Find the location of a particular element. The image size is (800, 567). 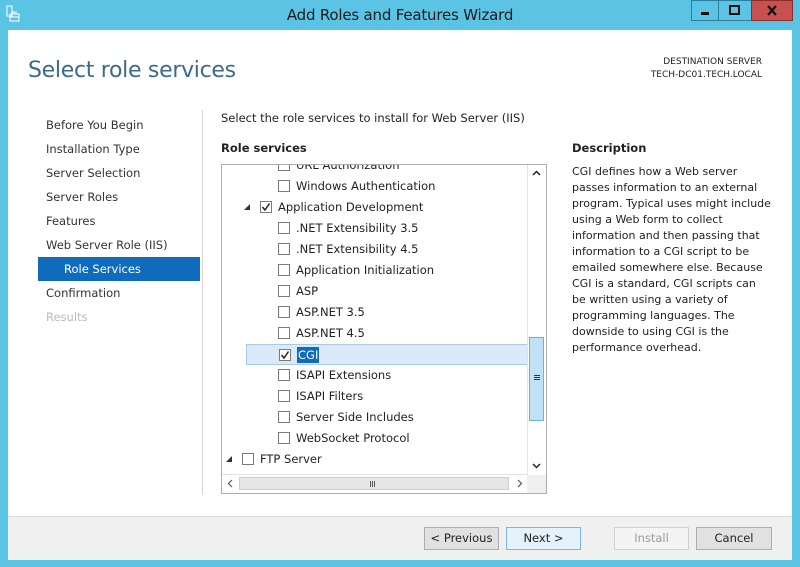

tree-item: Server Side Includes is located at coordinates (375, 417).